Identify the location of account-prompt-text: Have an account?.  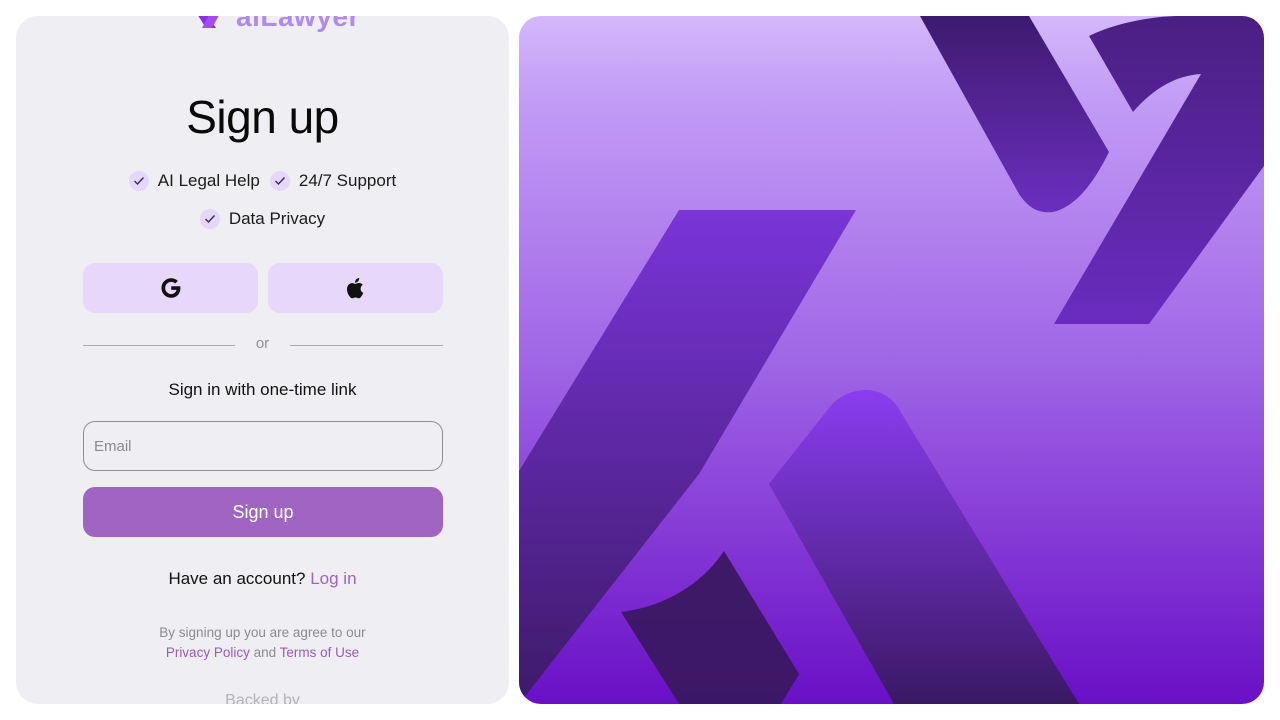
(237, 578).